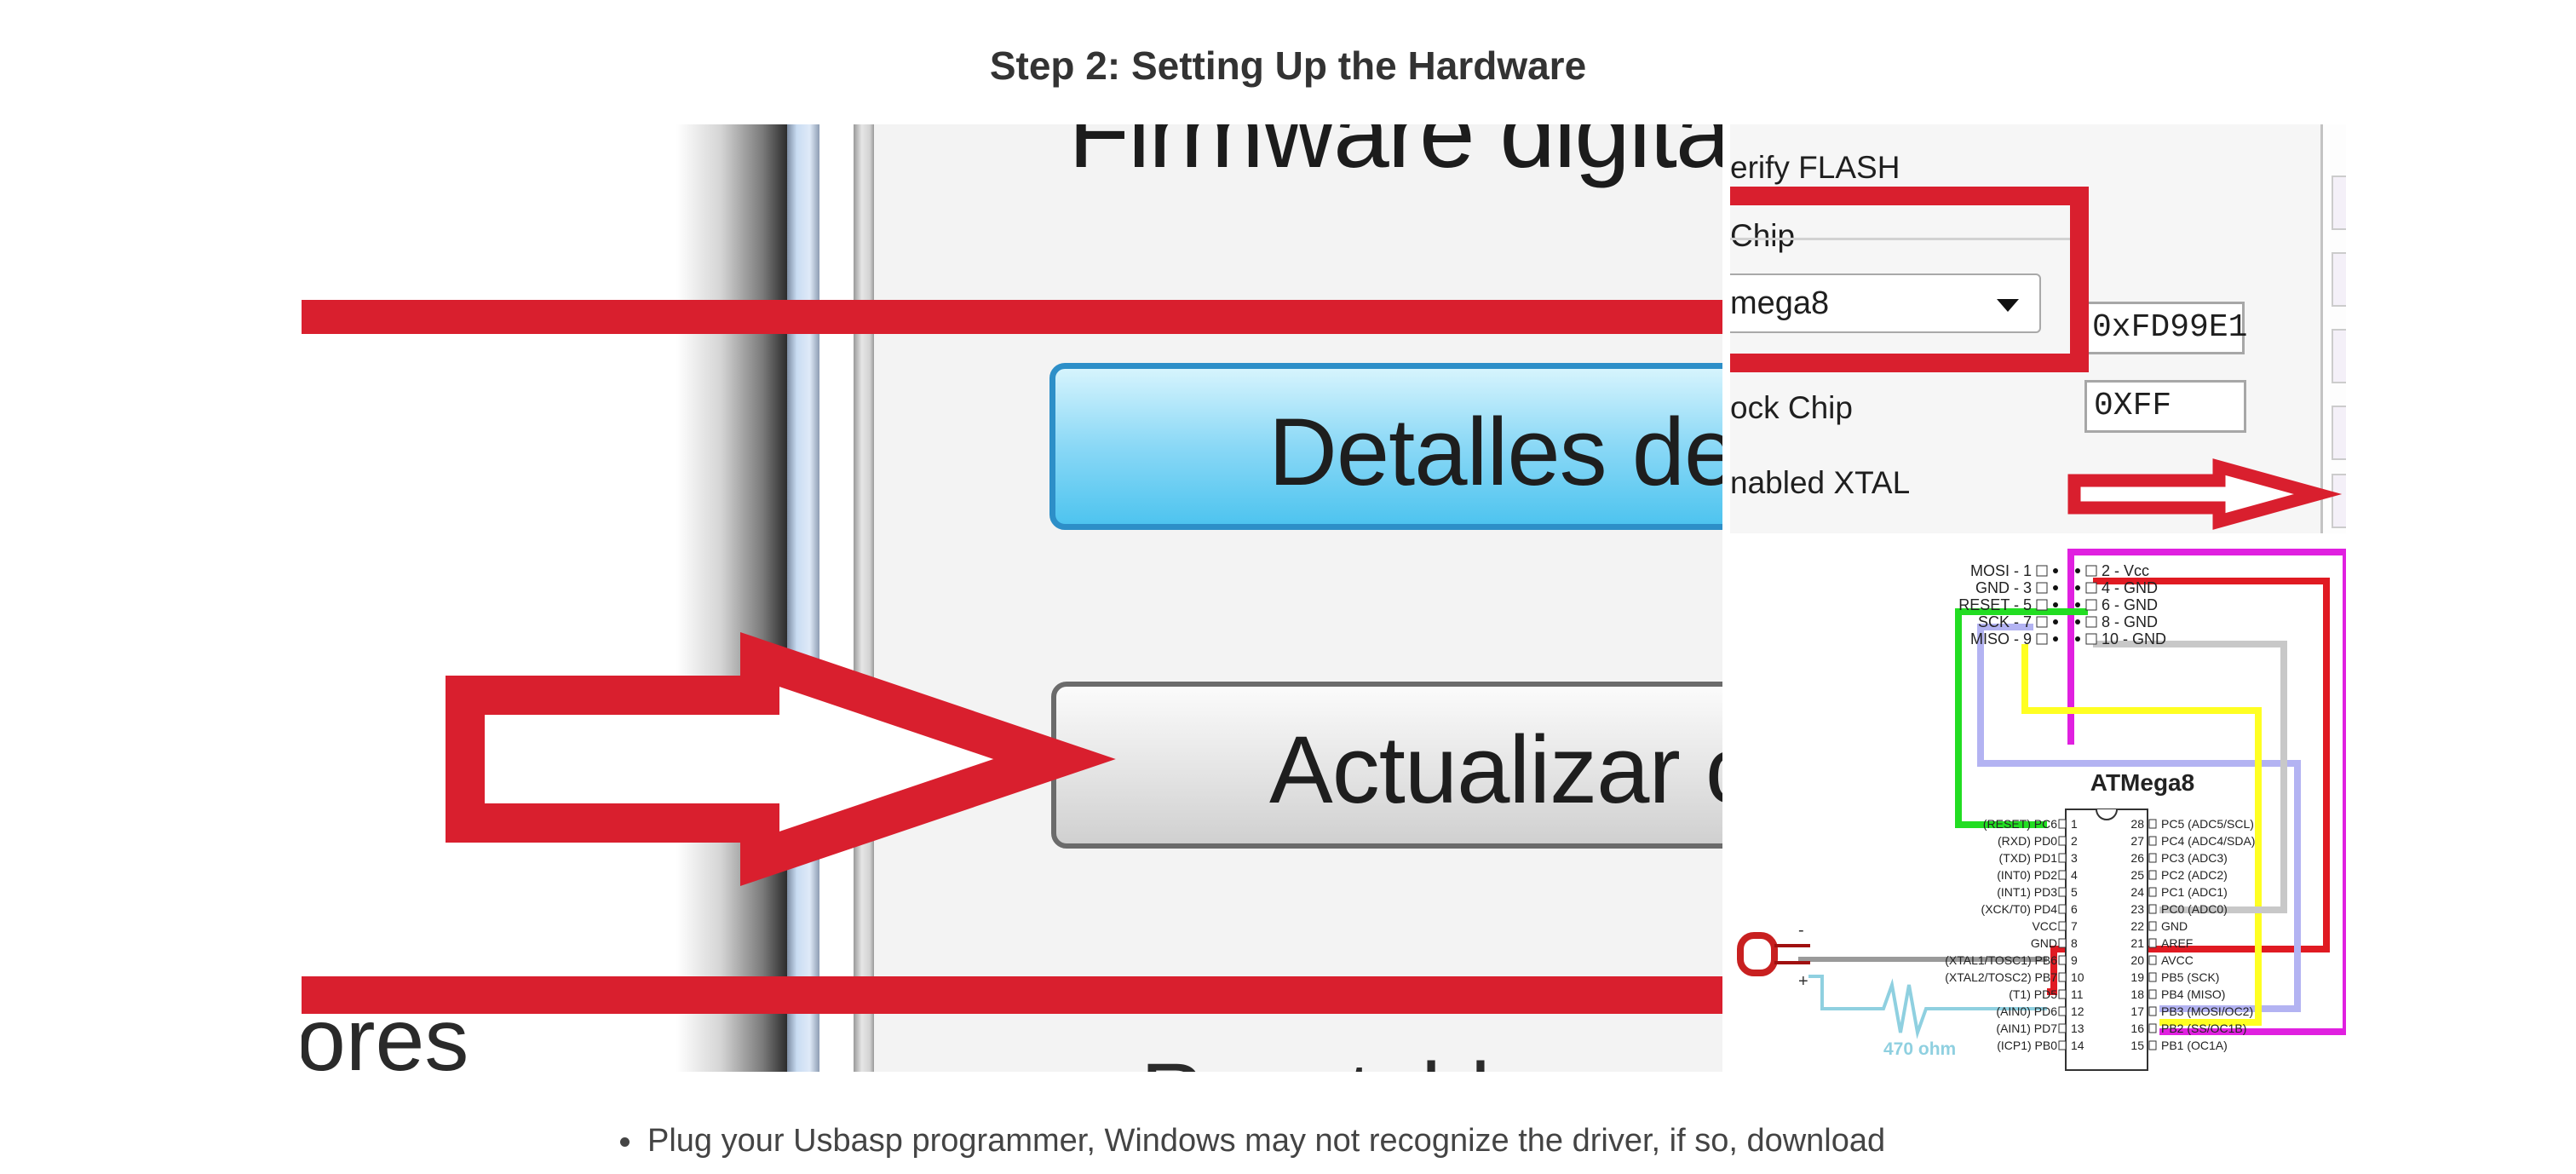 Image resolution: width=2576 pixels, height=1174 pixels. I want to click on pin-number: 15, so click(2137, 1045).